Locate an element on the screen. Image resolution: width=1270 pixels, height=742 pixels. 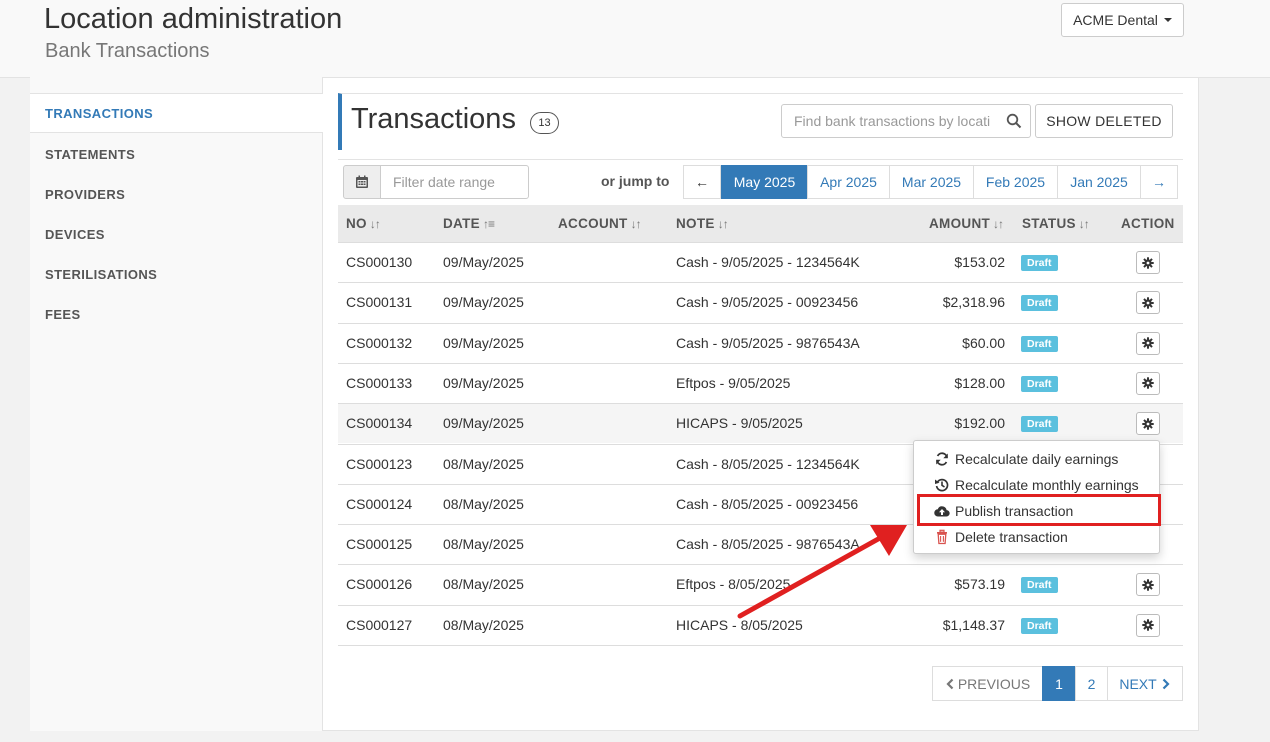
show-deleted-button: SHOW DELETED is located at coordinates (1104, 121).